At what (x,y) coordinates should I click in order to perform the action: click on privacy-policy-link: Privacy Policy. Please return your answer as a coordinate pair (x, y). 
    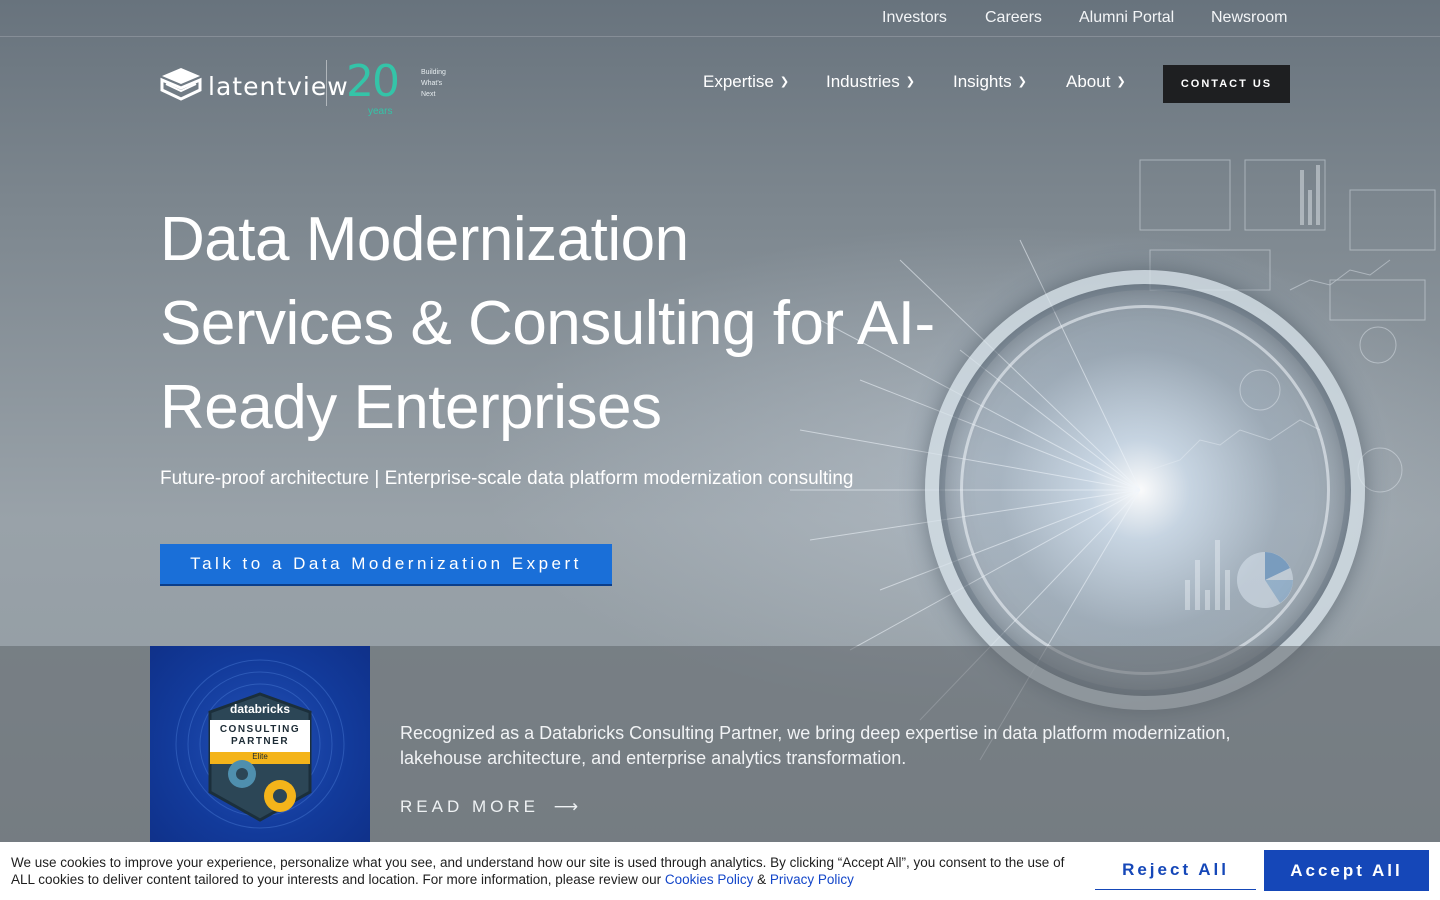
    Looking at the image, I should click on (812, 879).